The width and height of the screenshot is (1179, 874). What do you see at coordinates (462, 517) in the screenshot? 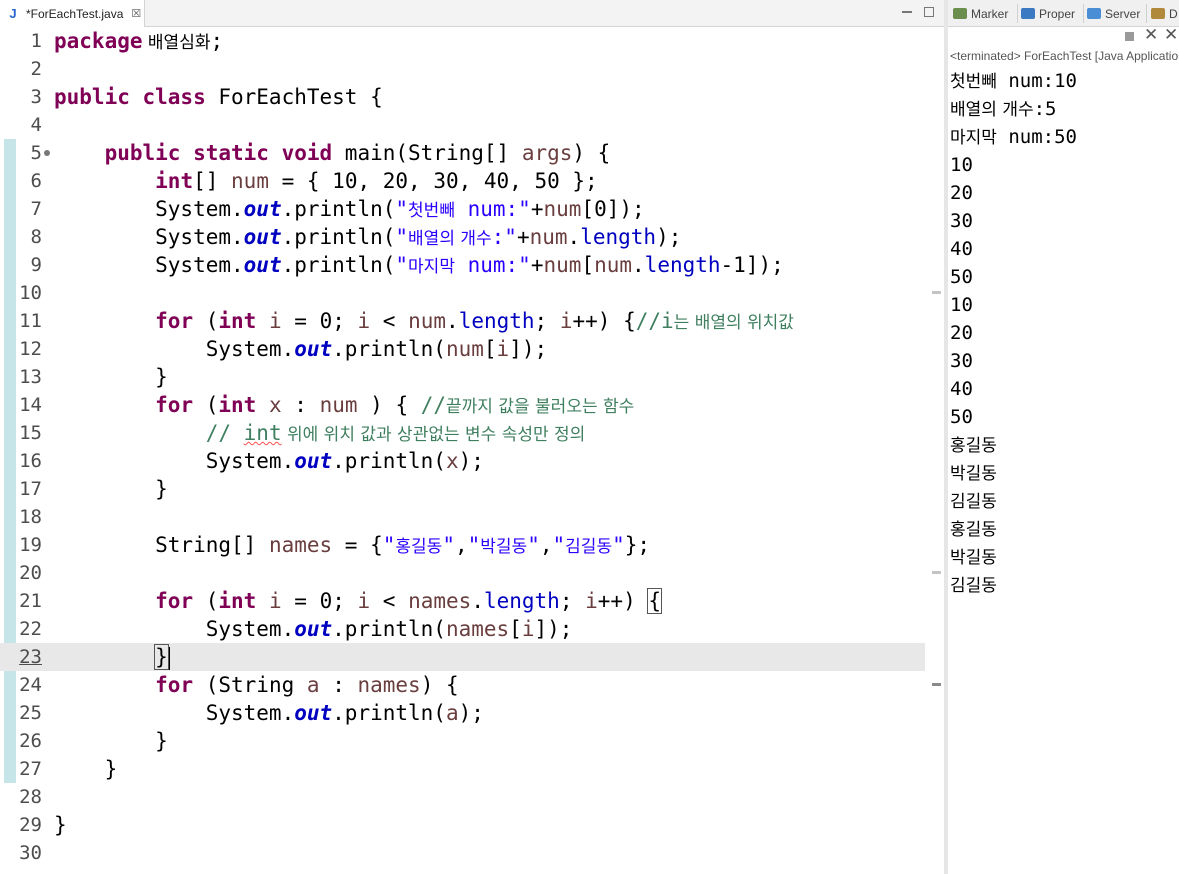
I see `code-line: 18` at bounding box center [462, 517].